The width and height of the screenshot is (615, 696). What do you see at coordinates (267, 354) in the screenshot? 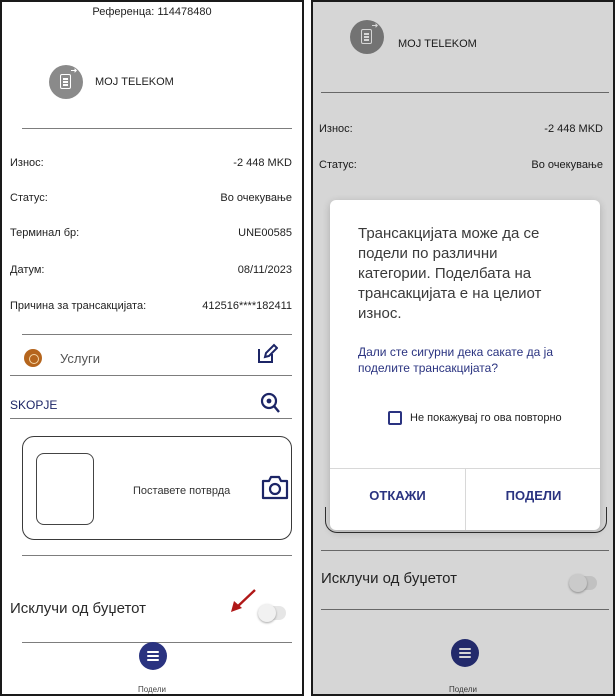
I see `edit-icon` at bounding box center [267, 354].